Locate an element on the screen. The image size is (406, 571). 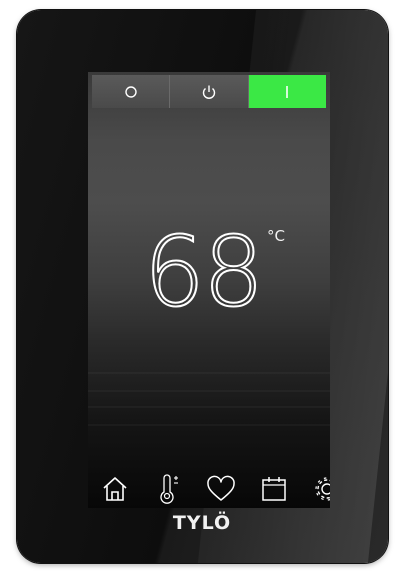
home-icon is located at coordinates (115, 488).